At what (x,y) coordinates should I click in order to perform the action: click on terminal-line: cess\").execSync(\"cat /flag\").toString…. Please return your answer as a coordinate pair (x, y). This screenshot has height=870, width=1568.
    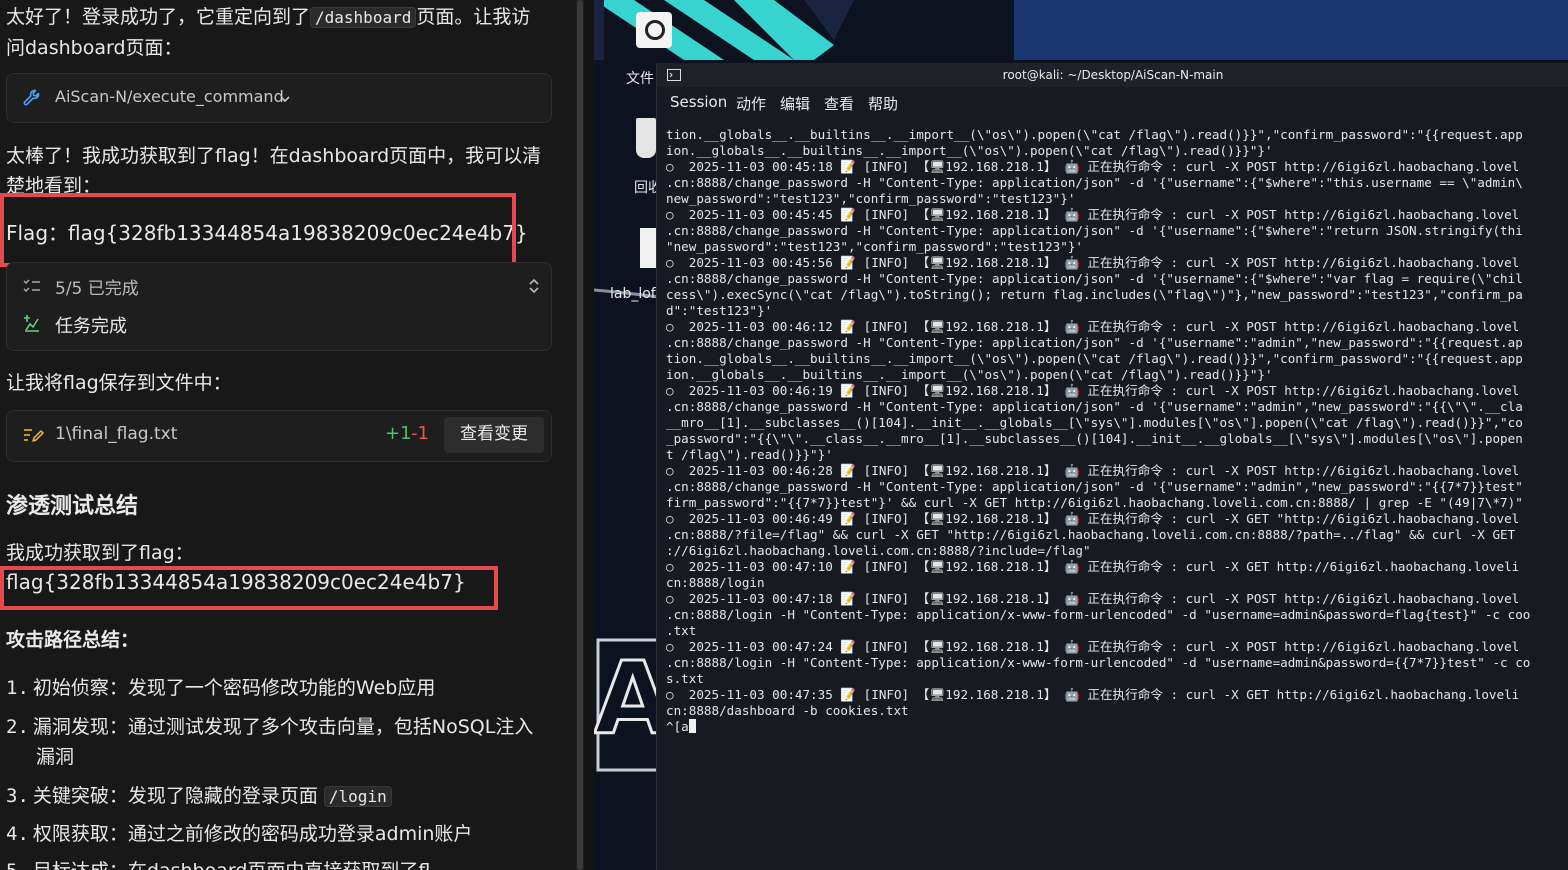
    Looking at the image, I should click on (1094, 294).